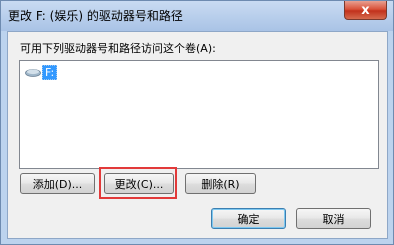 This screenshot has width=394, height=245. What do you see at coordinates (248, 218) in the screenshot?
I see `ok-button: 确定` at bounding box center [248, 218].